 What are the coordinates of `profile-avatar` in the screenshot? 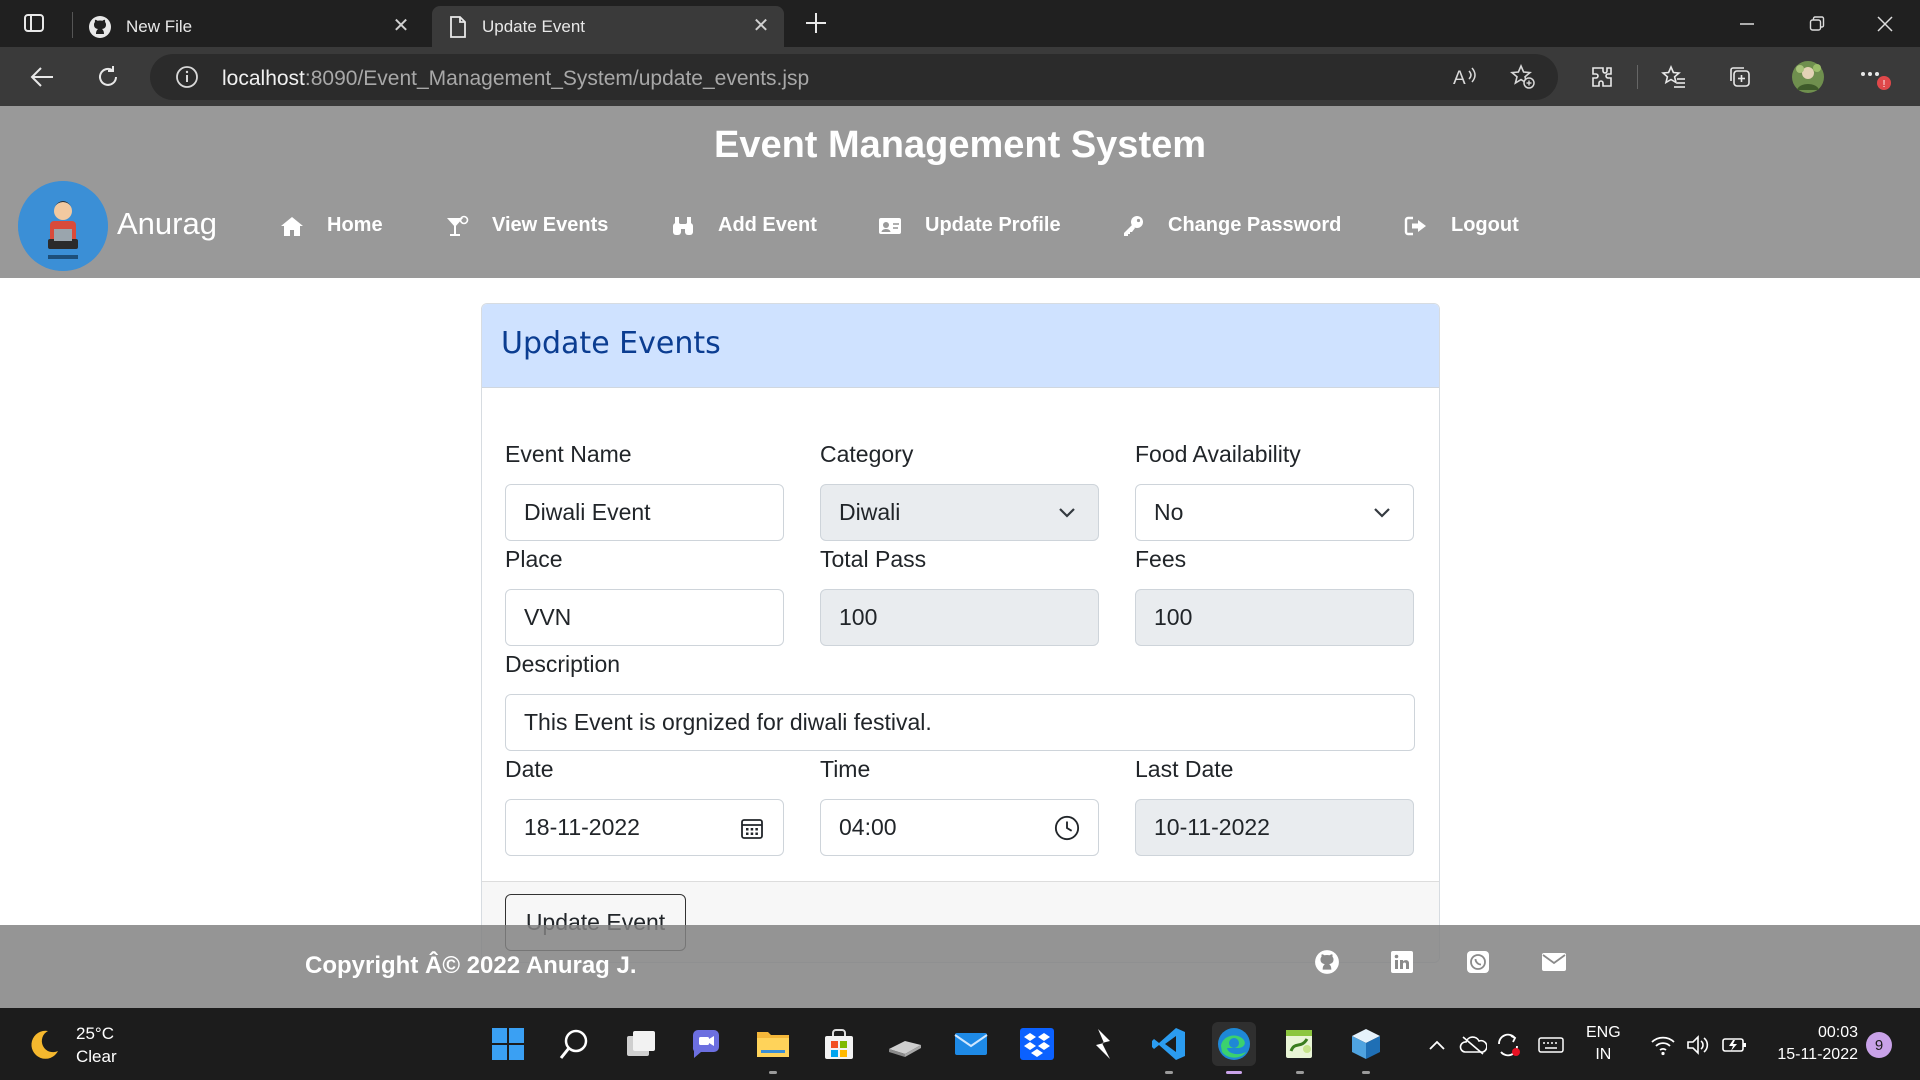 It's located at (1808, 77).